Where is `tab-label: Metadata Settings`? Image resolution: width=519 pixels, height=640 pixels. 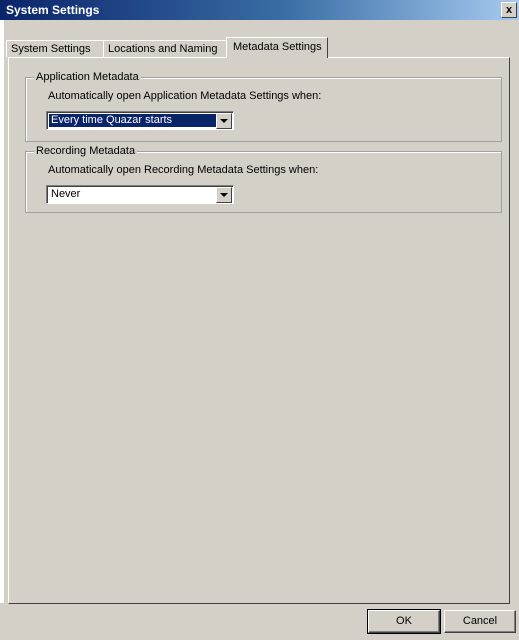 tab-label: Metadata Settings is located at coordinates (277, 47).